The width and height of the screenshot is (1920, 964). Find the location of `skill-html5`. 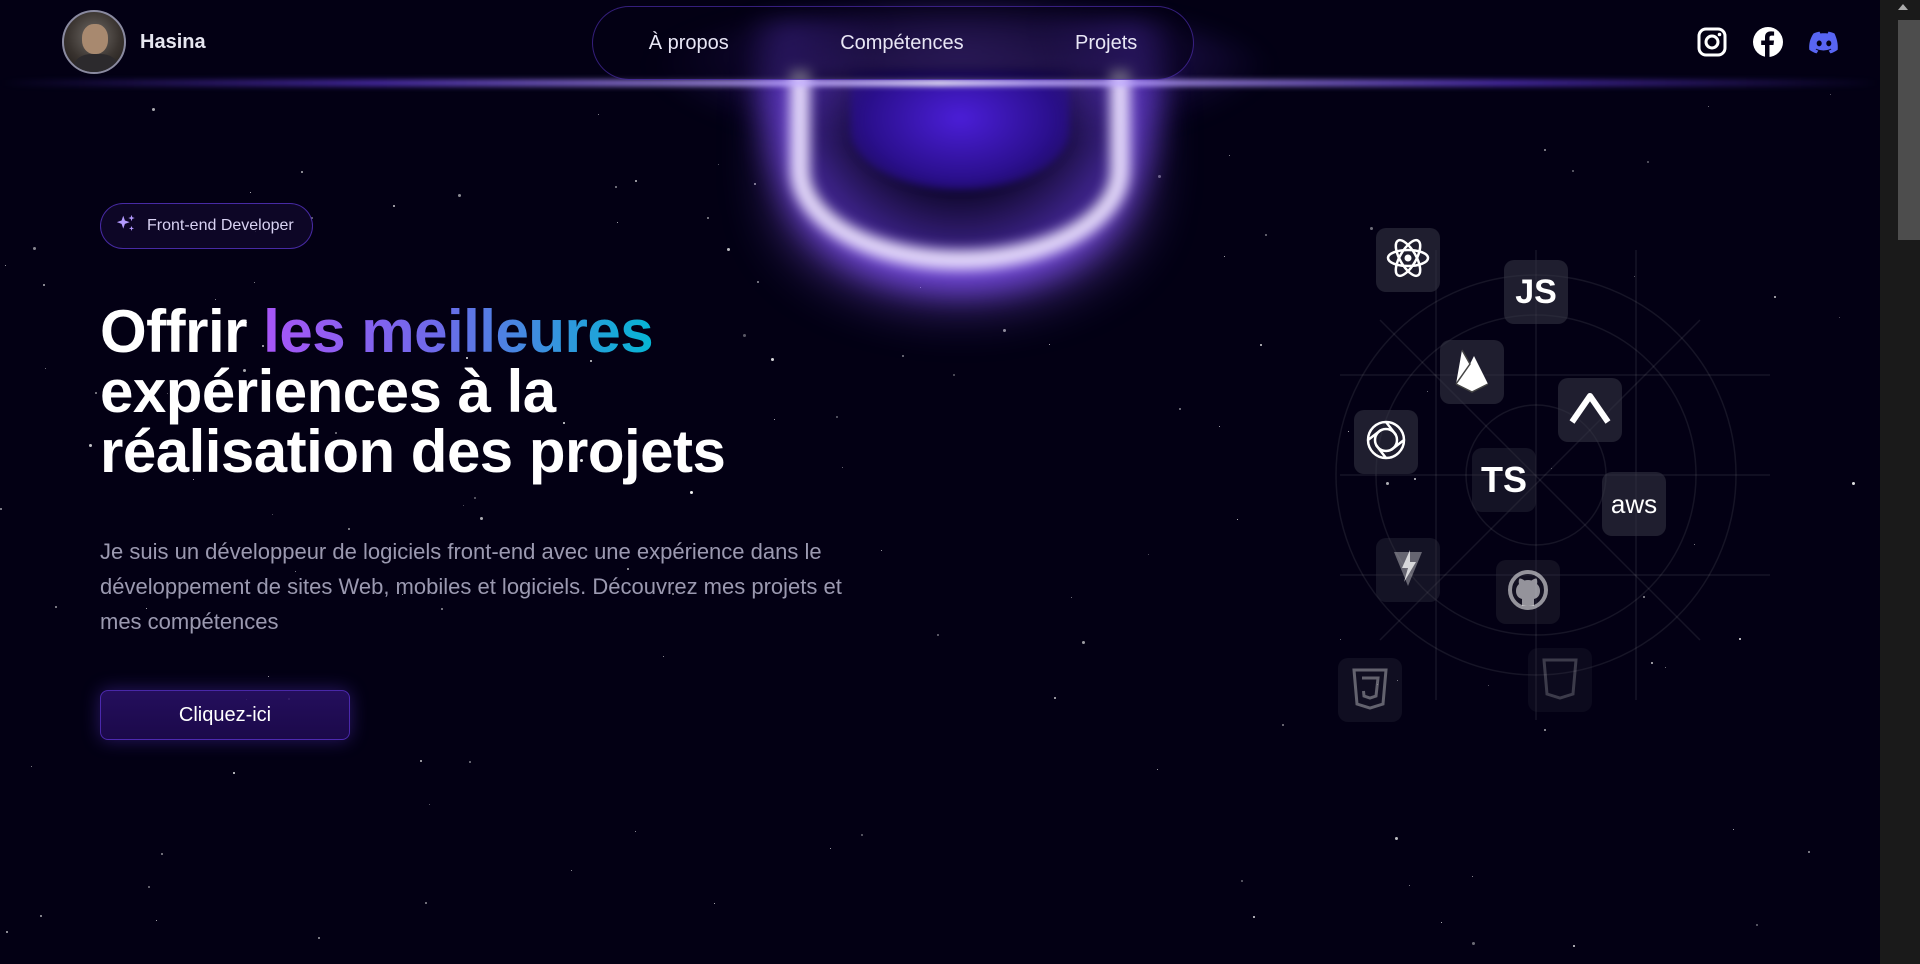

skill-html5 is located at coordinates (1560, 680).